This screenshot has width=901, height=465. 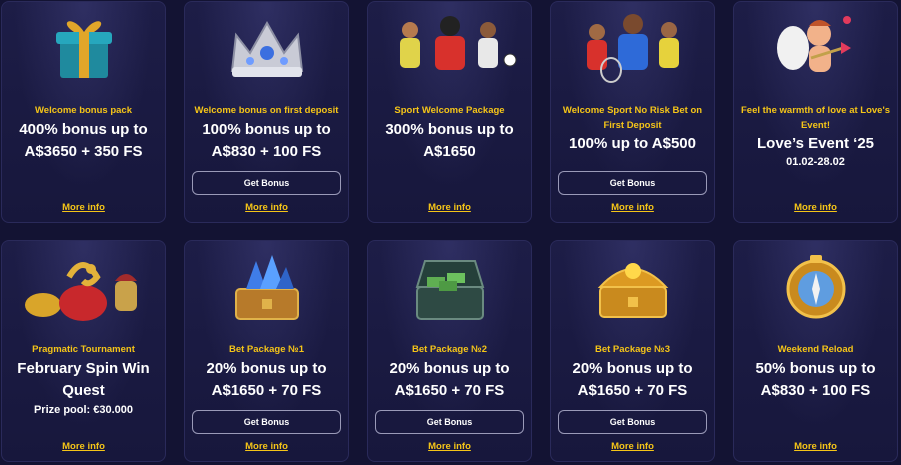 What do you see at coordinates (83, 410) in the screenshot?
I see `prize-pool: Prize pool: €30.000` at bounding box center [83, 410].